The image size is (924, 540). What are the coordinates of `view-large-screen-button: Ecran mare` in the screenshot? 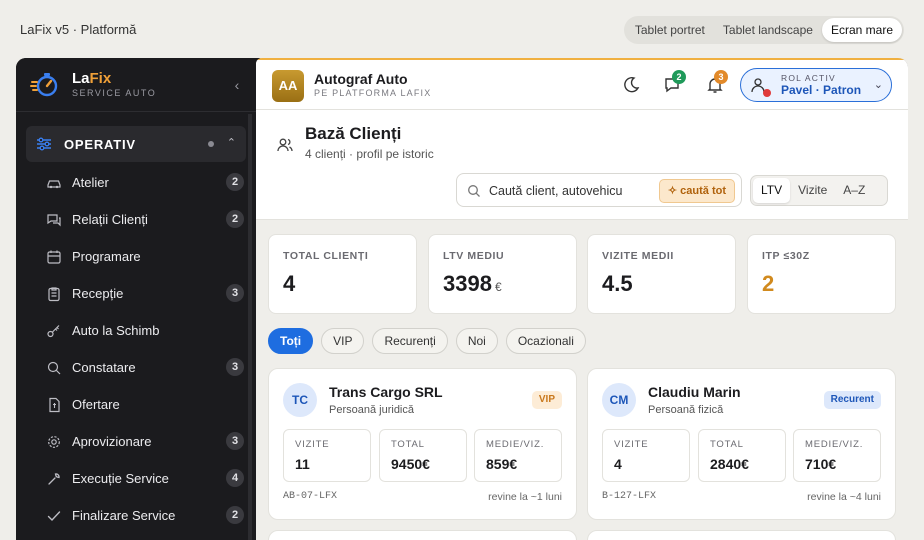 It's located at (861, 30).